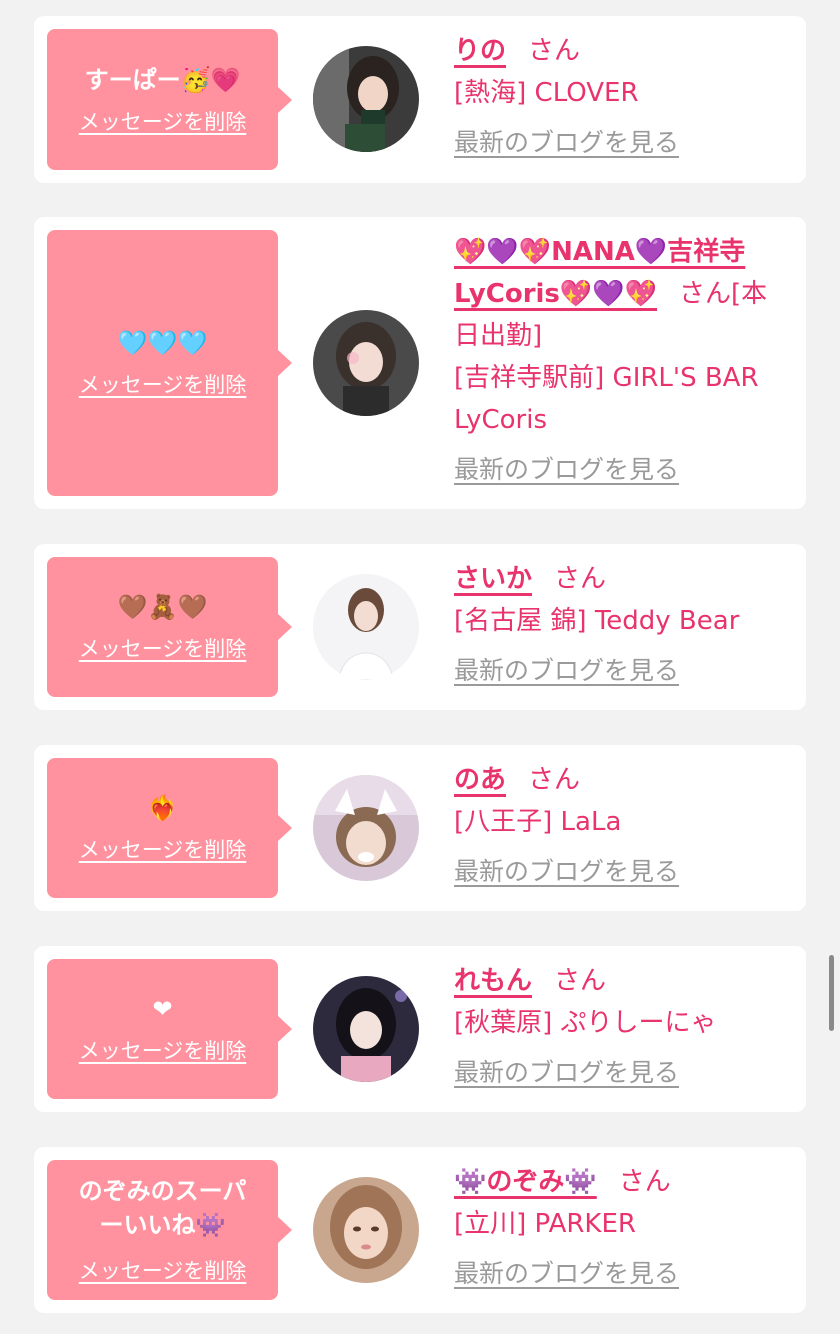  I want to click on cast-info: のあ さん [八王子] LaLa 最新のブログを見る, so click(617, 826).